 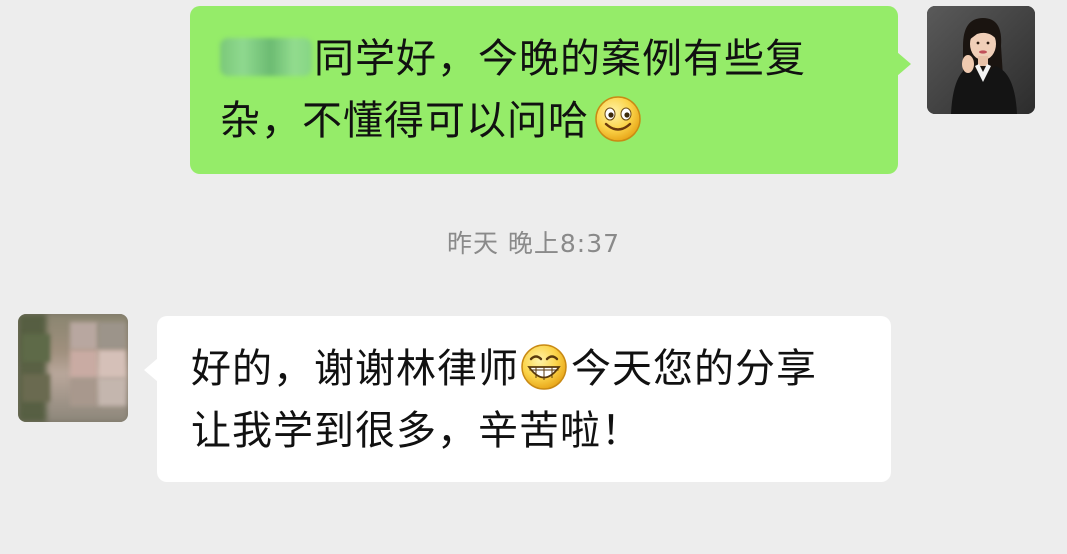 What do you see at coordinates (560, 59) in the screenshot?
I see `outgoing-line-1-text: 同学好，今晚的案例有些复` at bounding box center [560, 59].